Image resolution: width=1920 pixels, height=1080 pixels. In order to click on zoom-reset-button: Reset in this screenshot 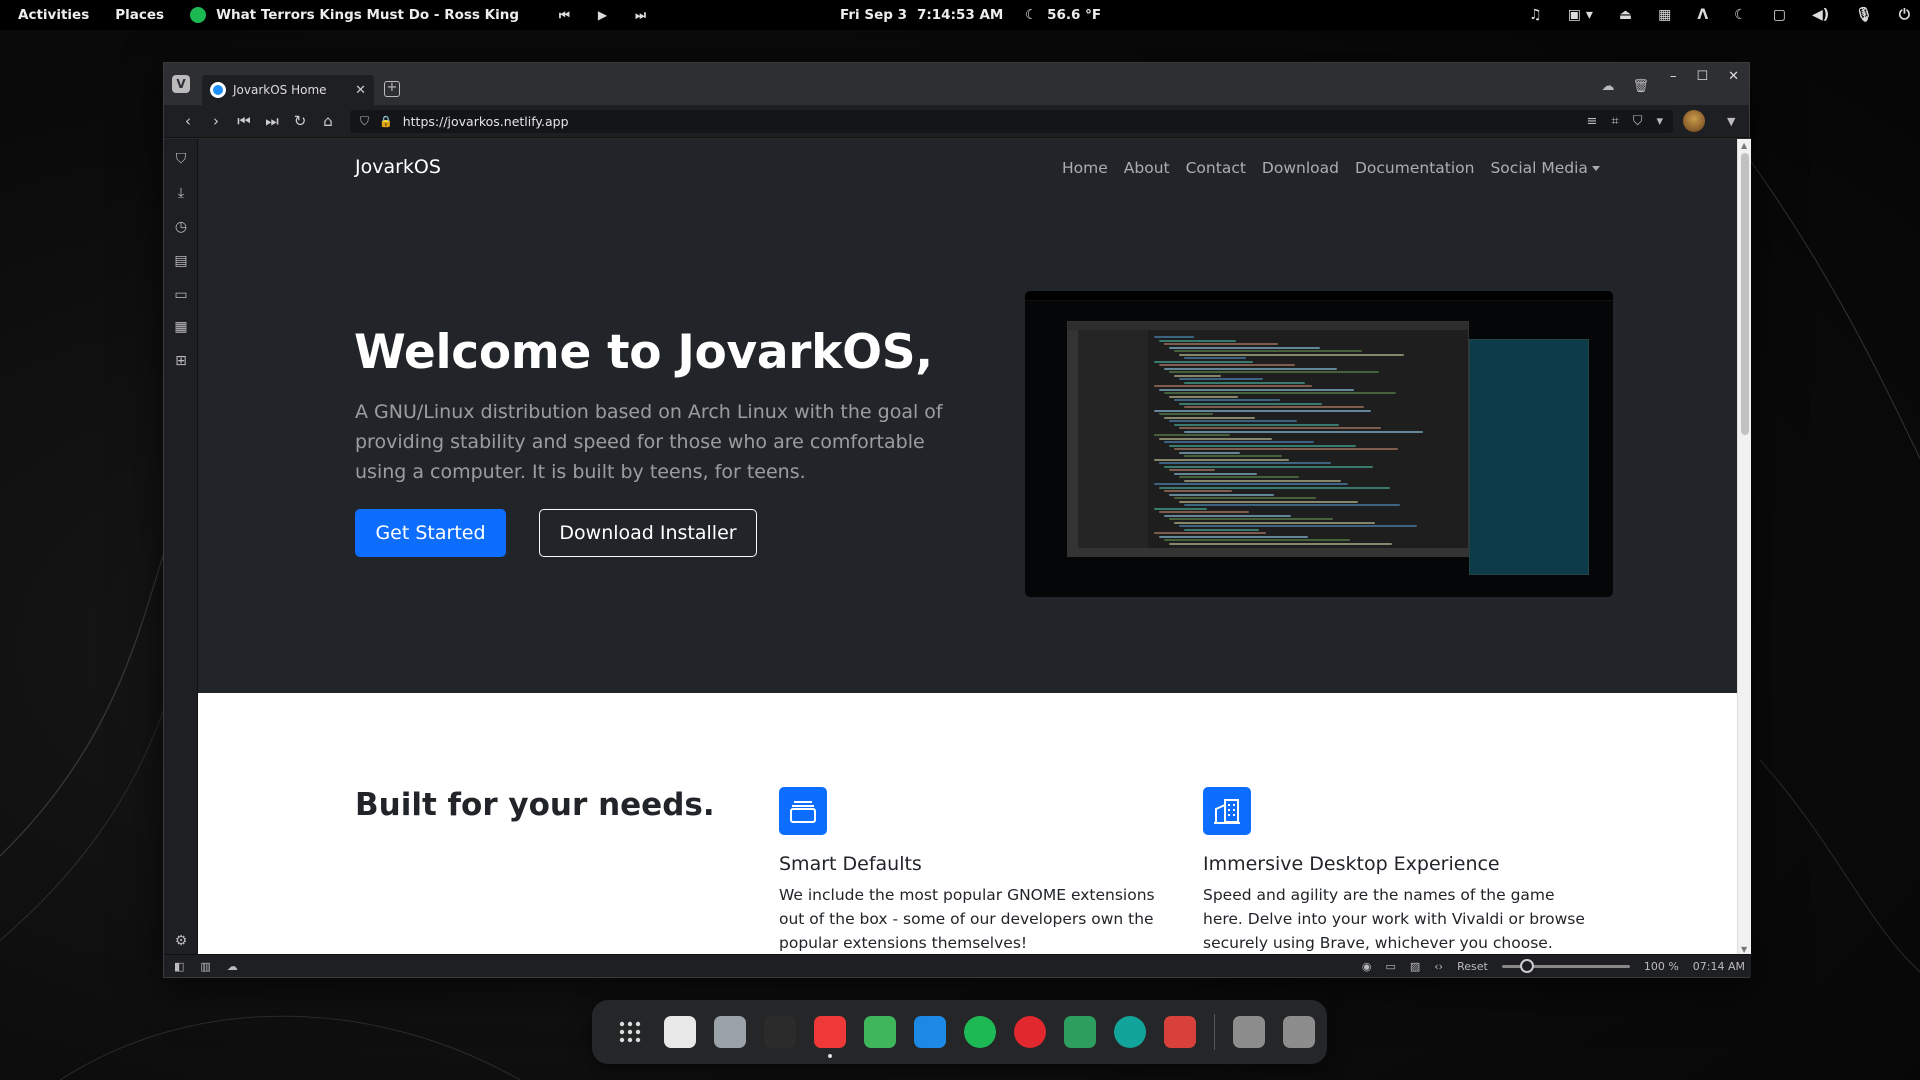, I will do `click(1472, 966)`.